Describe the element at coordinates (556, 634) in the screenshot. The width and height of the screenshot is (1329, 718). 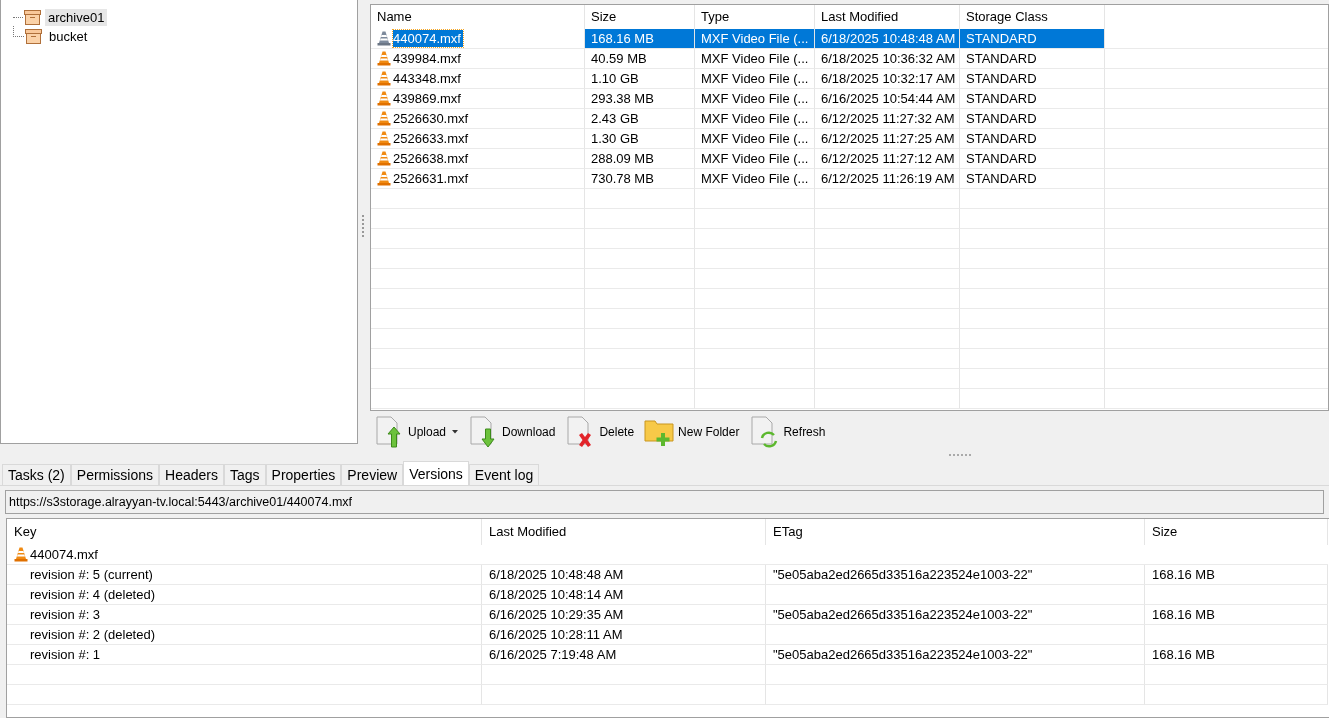
I see `table-cell: 6/16/2025 10:28:11 AM` at that location.